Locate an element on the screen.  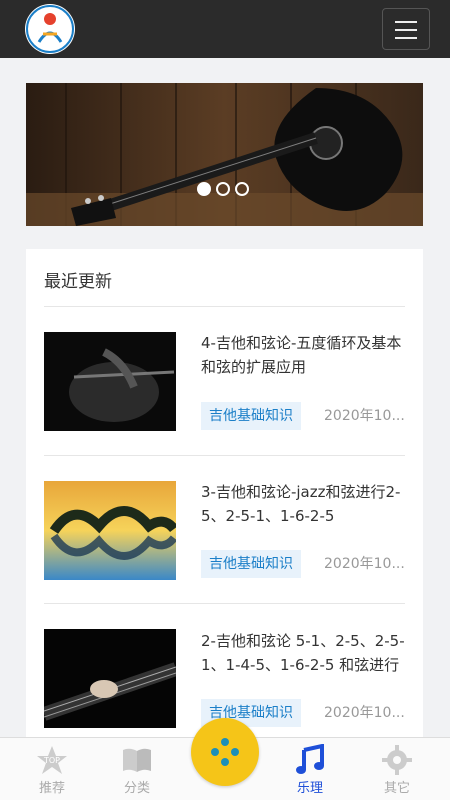
tab-label: 乐理 is located at coordinates (309, 788).